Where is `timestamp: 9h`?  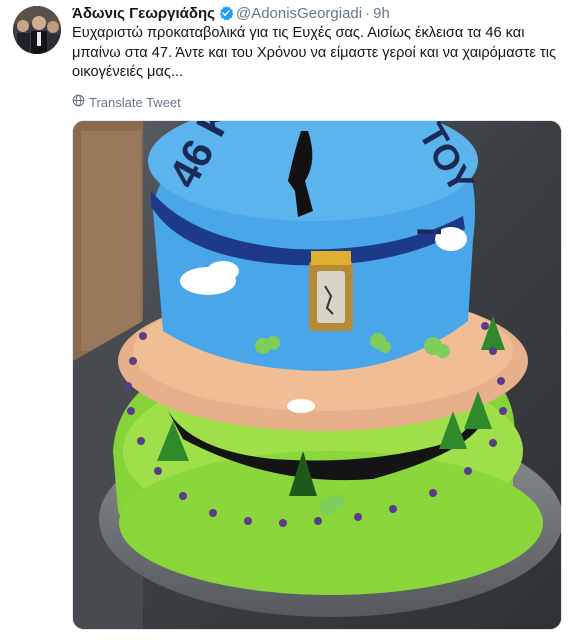 timestamp: 9h is located at coordinates (381, 13).